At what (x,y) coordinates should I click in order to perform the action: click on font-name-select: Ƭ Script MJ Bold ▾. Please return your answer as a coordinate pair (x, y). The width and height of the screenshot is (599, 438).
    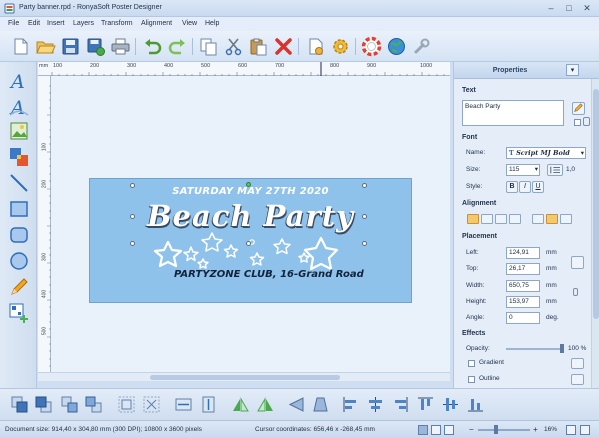
    Looking at the image, I should click on (546, 153).